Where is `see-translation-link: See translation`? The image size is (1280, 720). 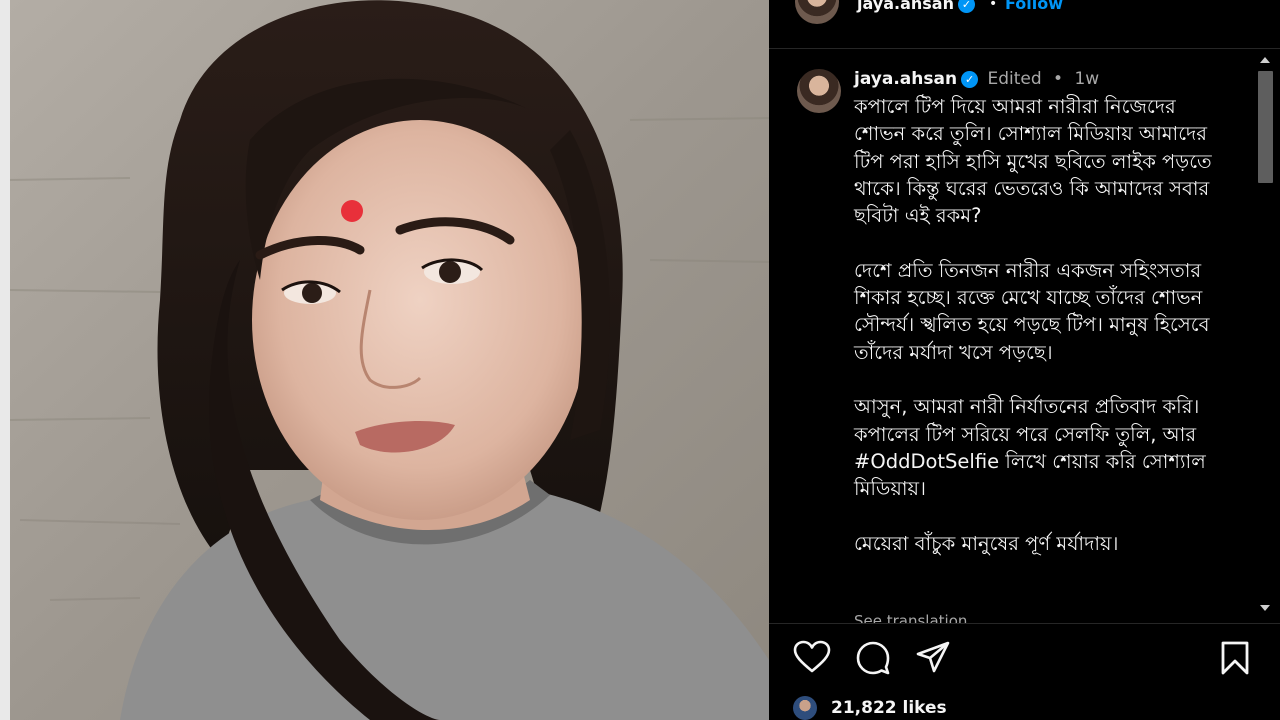
see-translation-link: See translation is located at coordinates (910, 617).